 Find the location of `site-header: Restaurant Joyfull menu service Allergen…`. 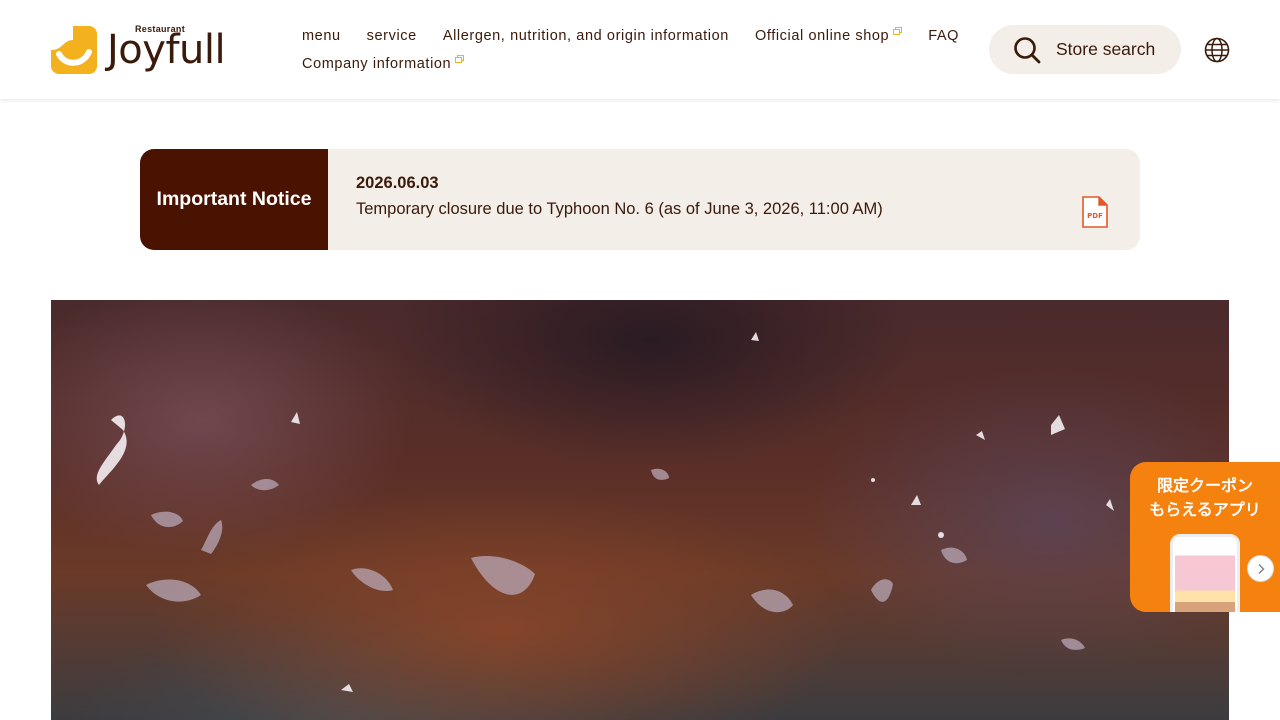

site-header: Restaurant Joyfull menu service Allergen… is located at coordinates (640, 49).